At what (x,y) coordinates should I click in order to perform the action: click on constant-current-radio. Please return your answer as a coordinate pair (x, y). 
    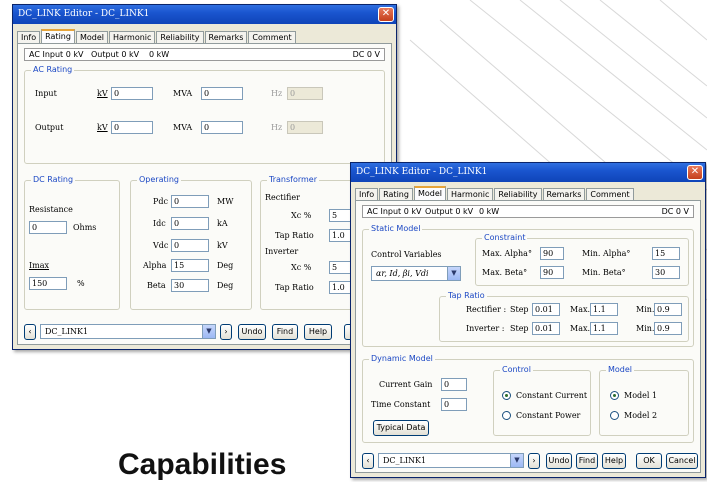
    Looking at the image, I should click on (506, 395).